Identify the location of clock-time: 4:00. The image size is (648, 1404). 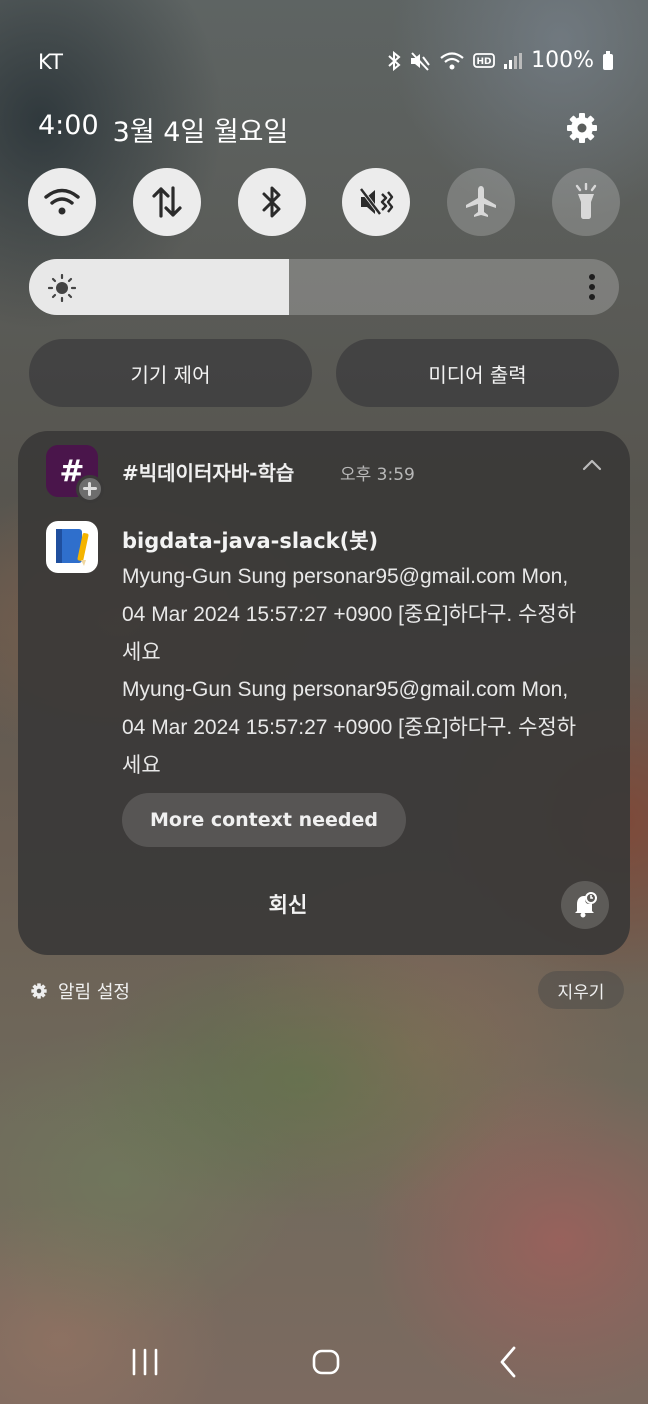
(68, 125).